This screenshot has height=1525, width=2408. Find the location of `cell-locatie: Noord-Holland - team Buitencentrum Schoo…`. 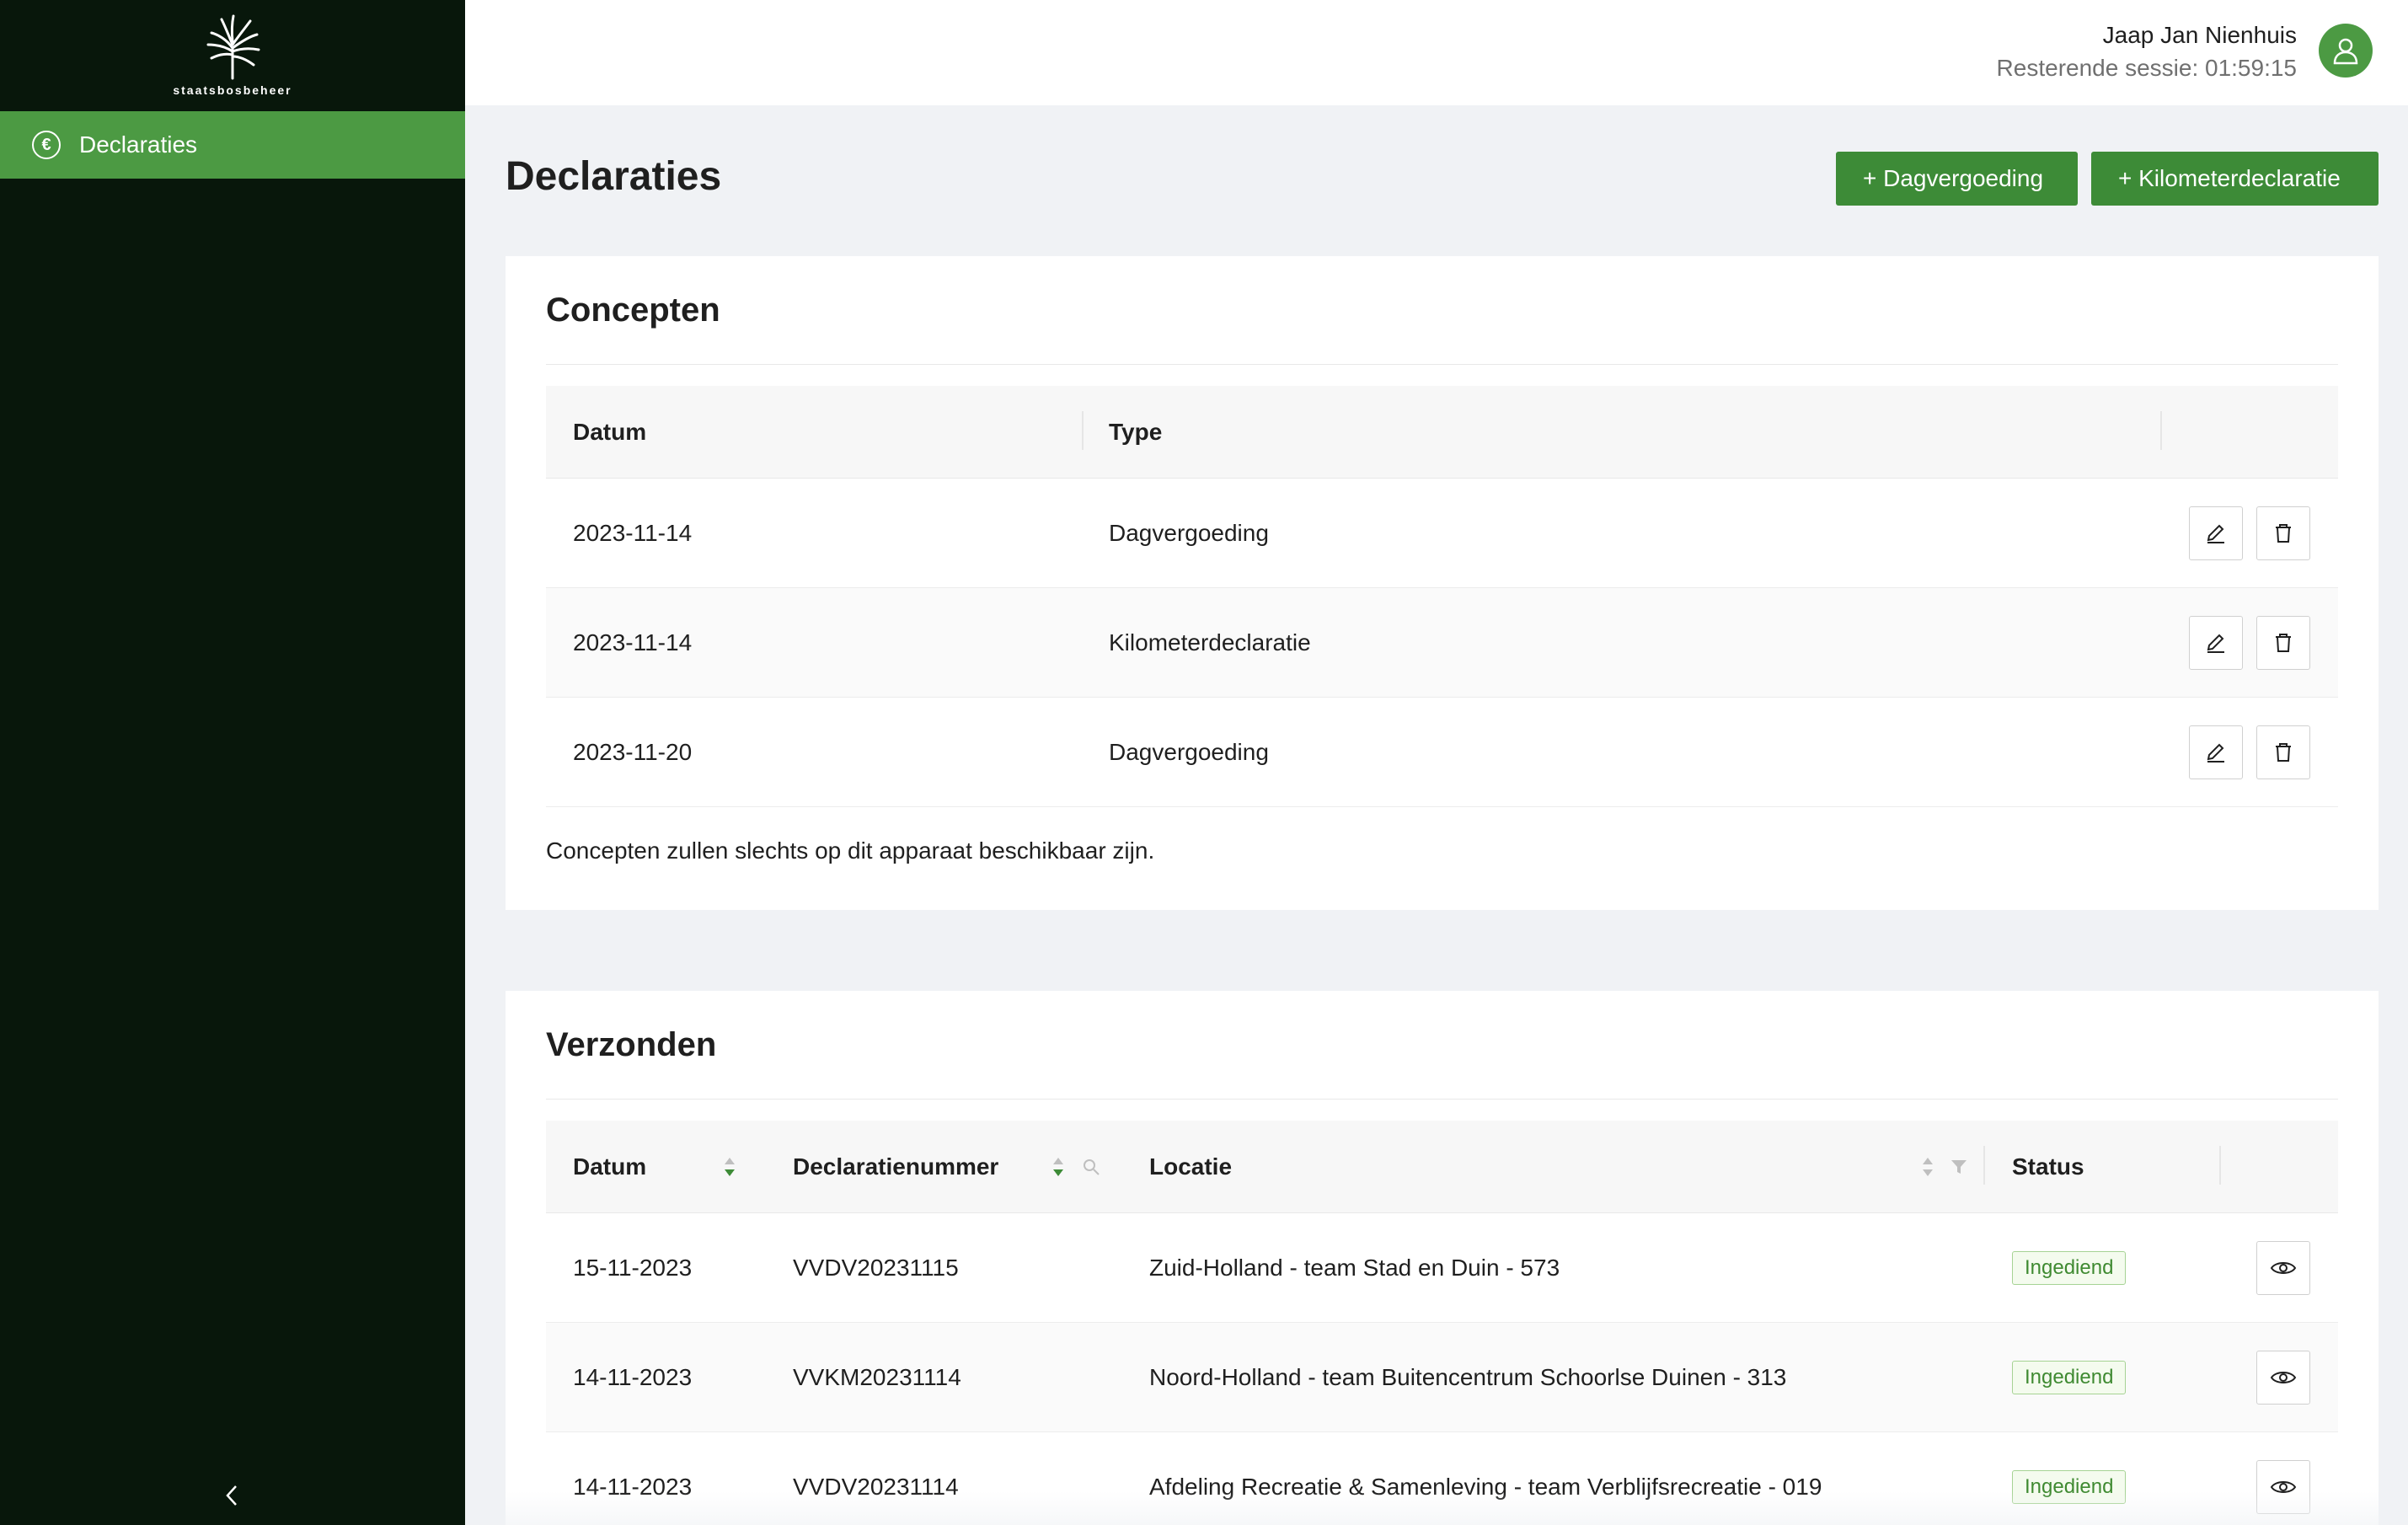

cell-locatie: Noord-Holland - team Buitencentrum Schoo… is located at coordinates (1468, 1377).